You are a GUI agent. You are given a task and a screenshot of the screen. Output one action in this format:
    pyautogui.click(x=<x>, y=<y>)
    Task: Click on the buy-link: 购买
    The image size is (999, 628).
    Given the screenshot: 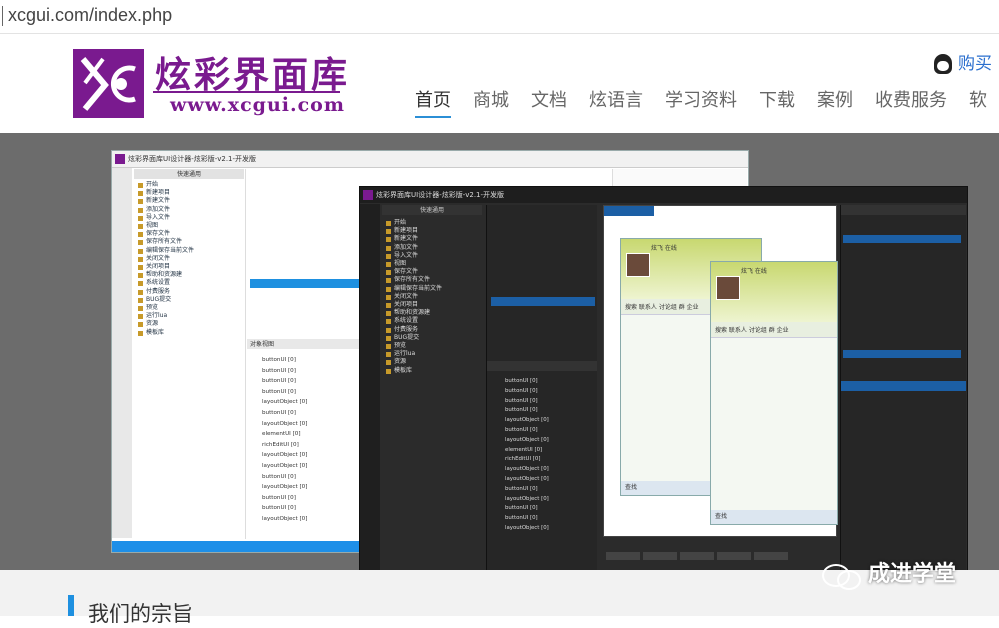 What is the action you would take?
    pyautogui.click(x=963, y=61)
    